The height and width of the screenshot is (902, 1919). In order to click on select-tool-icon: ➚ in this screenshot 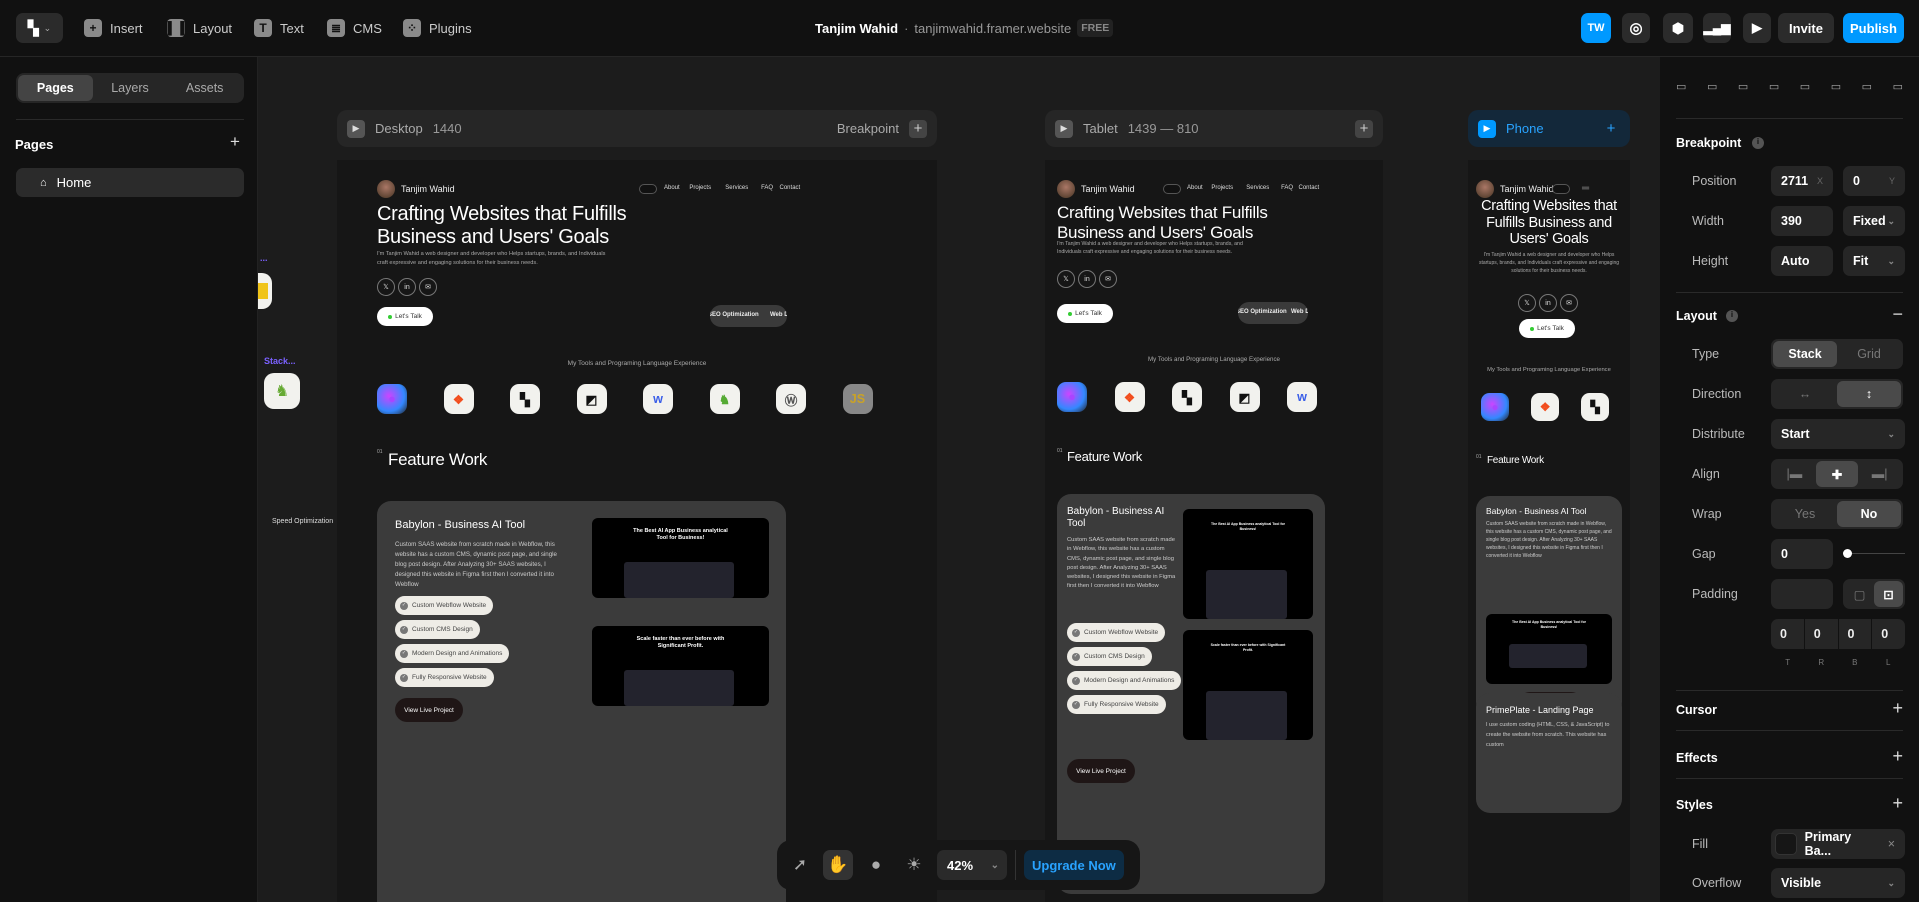, I will do `click(800, 865)`.